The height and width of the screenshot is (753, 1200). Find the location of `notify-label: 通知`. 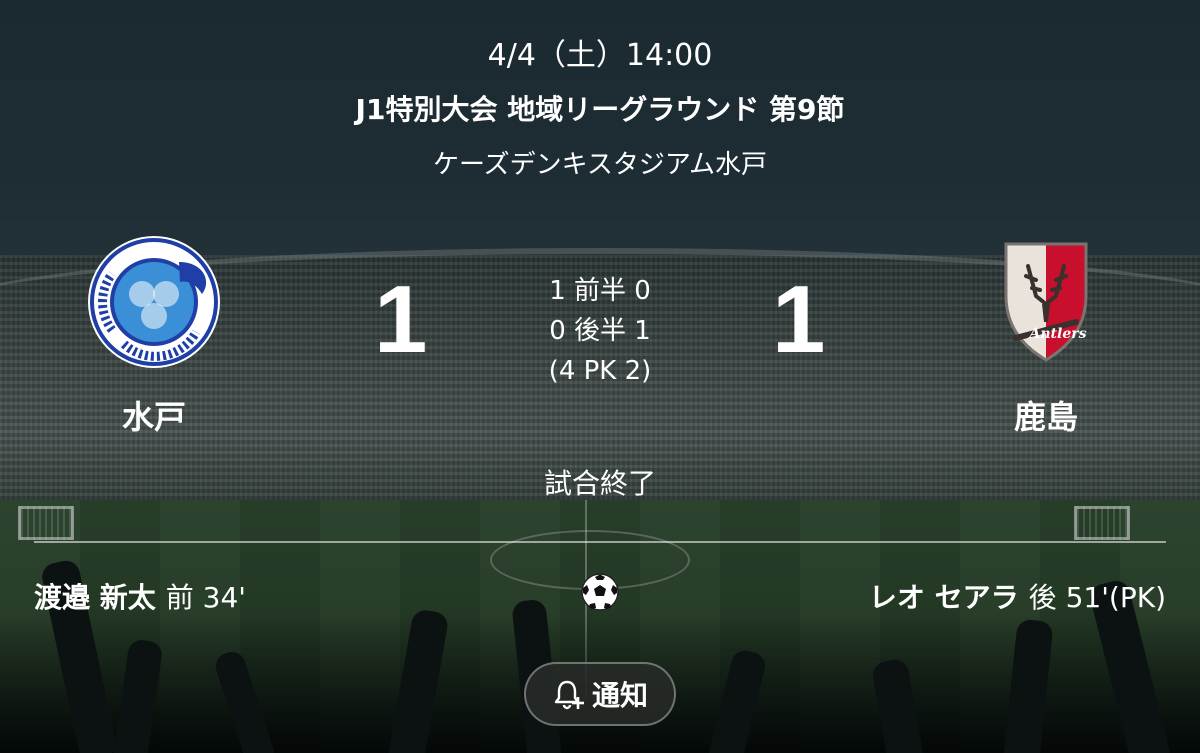

notify-label: 通知 is located at coordinates (619, 695).